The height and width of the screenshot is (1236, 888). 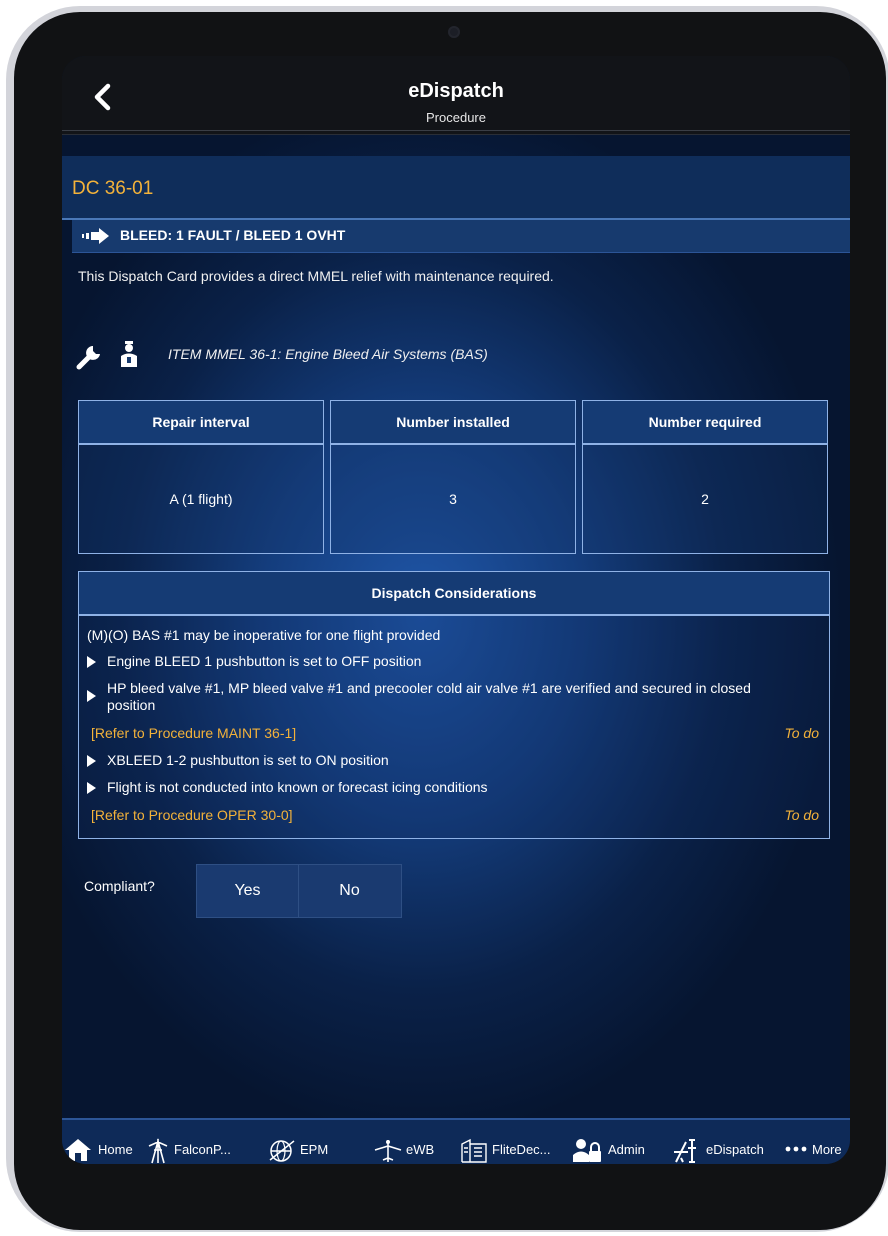 I want to click on tab-ewb: eWB, so click(x=409, y=1150).